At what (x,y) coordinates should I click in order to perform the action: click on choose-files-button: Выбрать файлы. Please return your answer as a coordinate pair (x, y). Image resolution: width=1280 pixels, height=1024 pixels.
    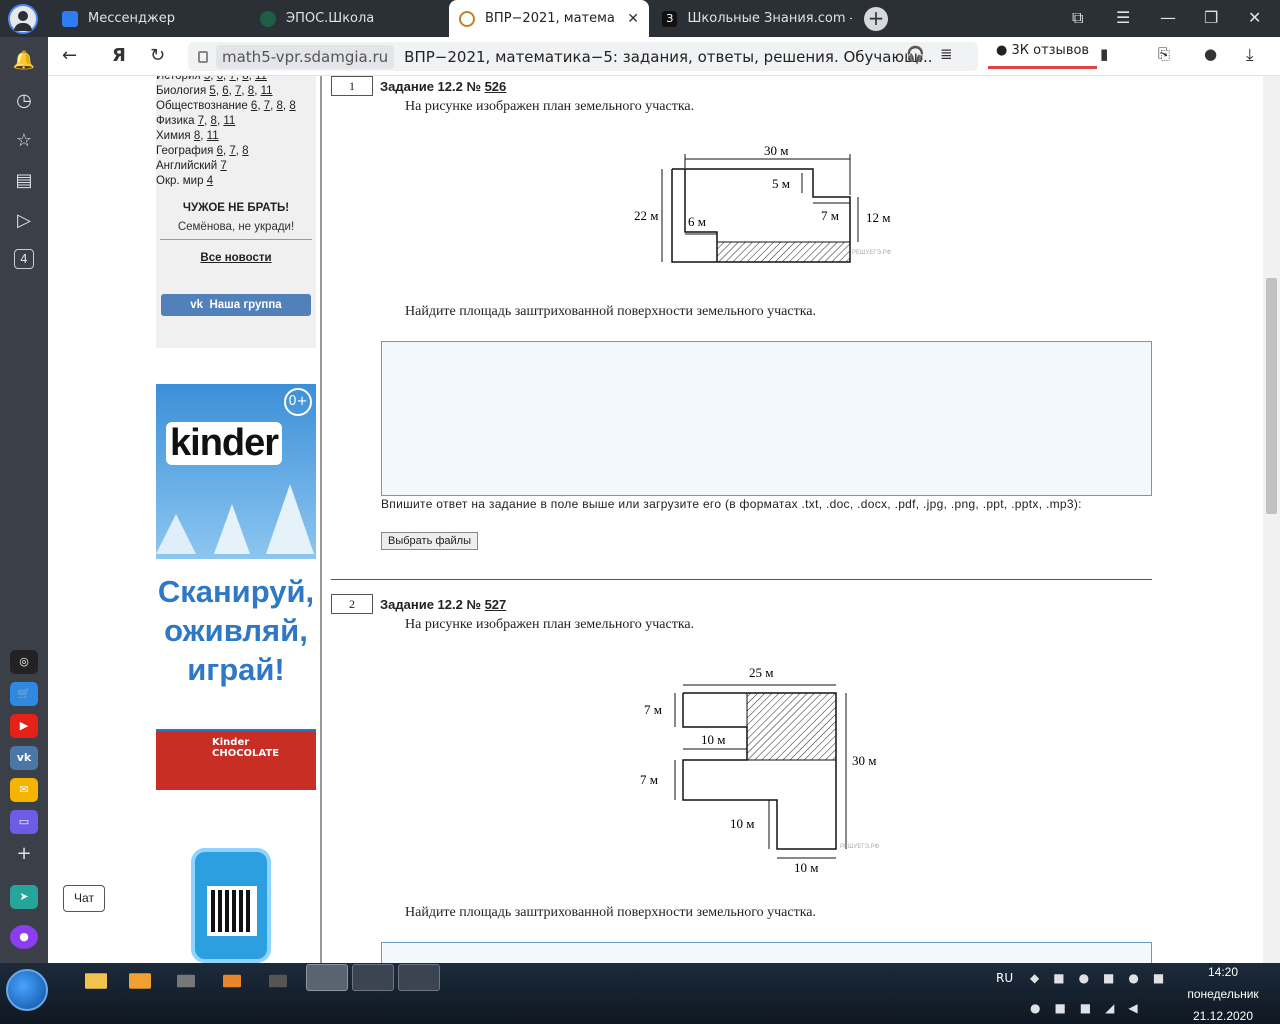
    Looking at the image, I should click on (429, 541).